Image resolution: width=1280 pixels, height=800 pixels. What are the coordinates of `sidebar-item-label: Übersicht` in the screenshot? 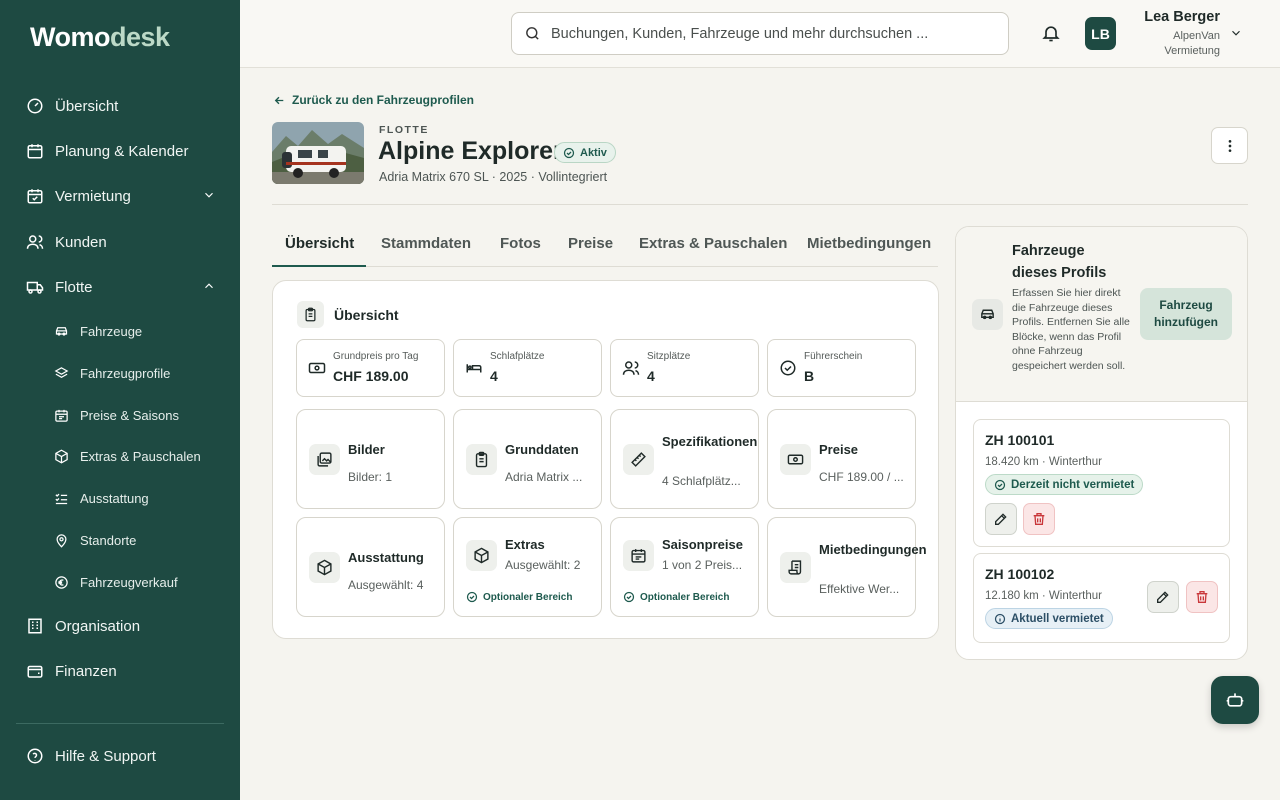 It's located at (87, 106).